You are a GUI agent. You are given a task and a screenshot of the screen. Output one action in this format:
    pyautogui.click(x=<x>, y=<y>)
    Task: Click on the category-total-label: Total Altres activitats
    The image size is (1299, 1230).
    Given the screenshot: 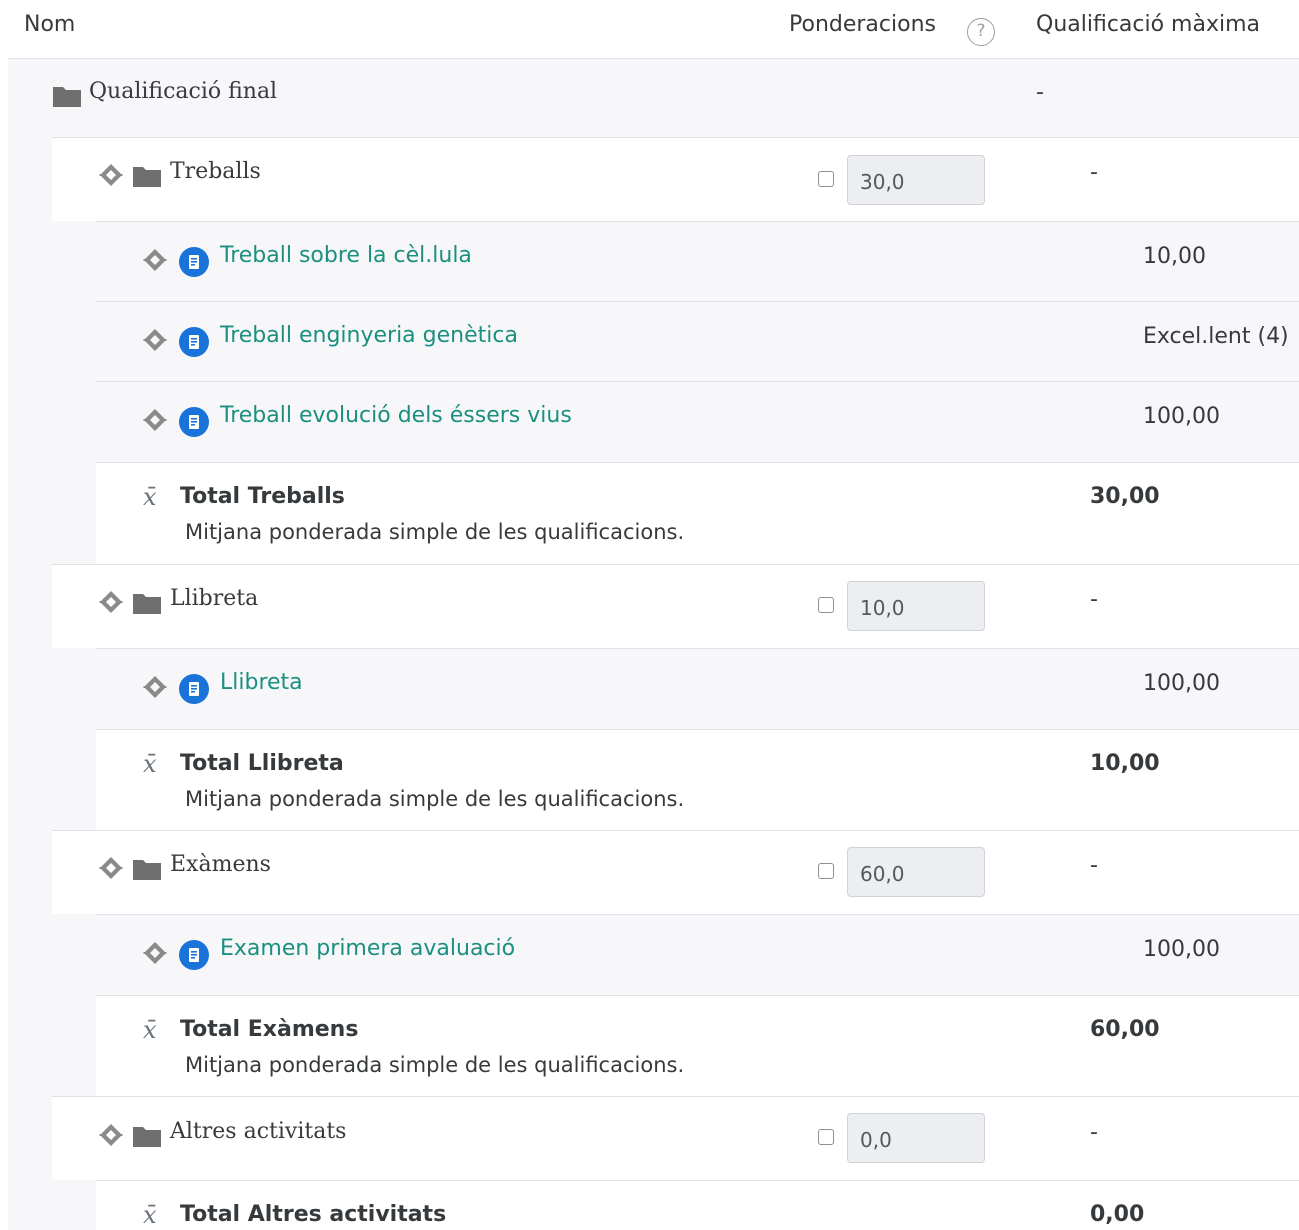 What is the action you would take?
    pyautogui.click(x=313, y=1214)
    